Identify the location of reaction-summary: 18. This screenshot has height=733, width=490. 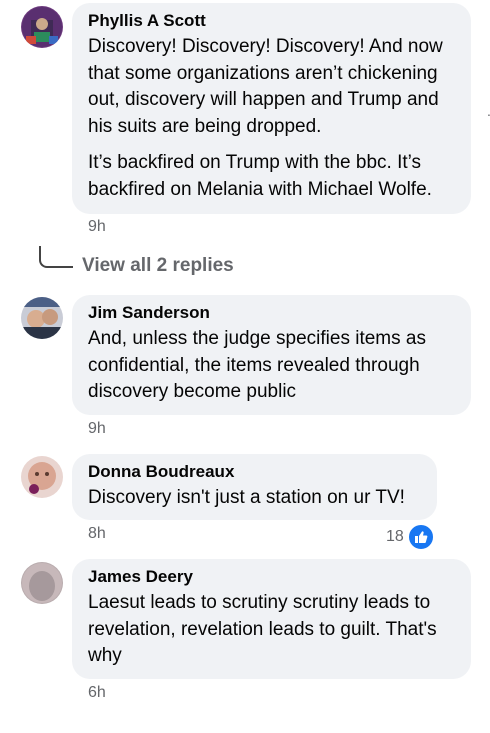
(410, 537).